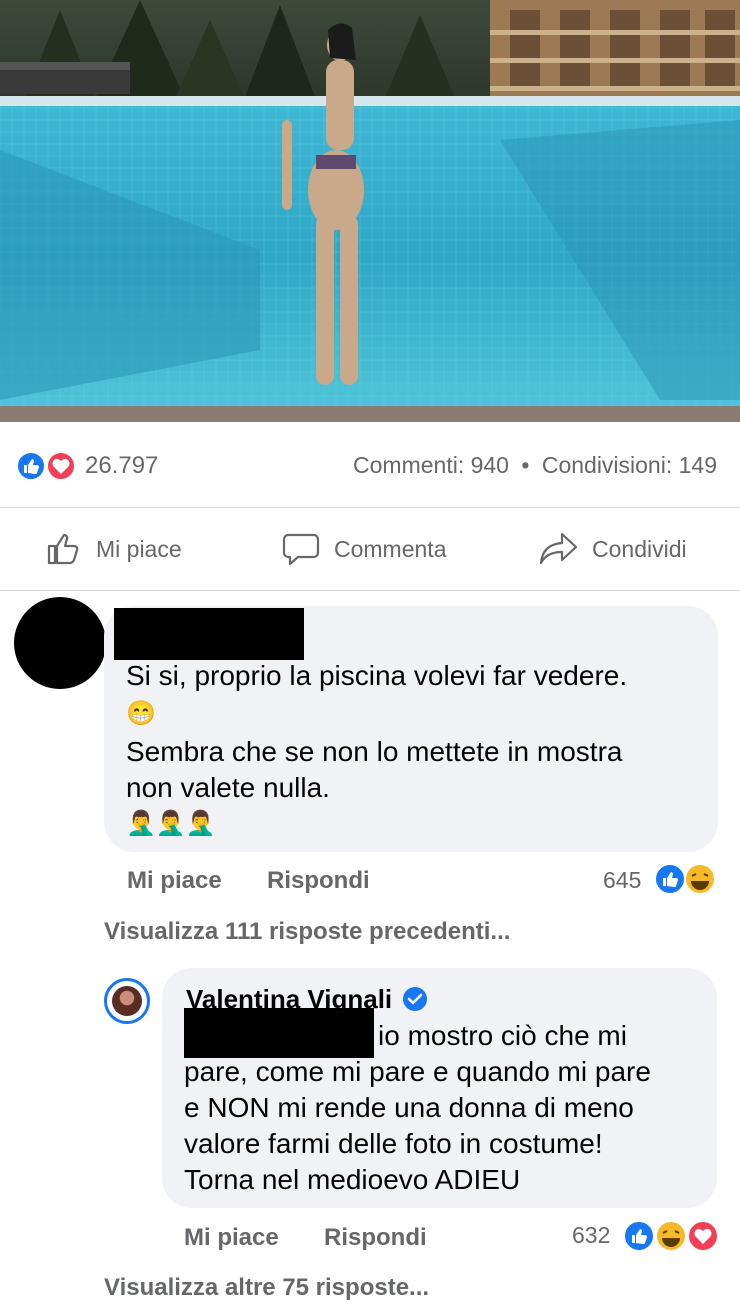  Describe the element at coordinates (209, 634) in the screenshot. I see `redacted-name` at that location.